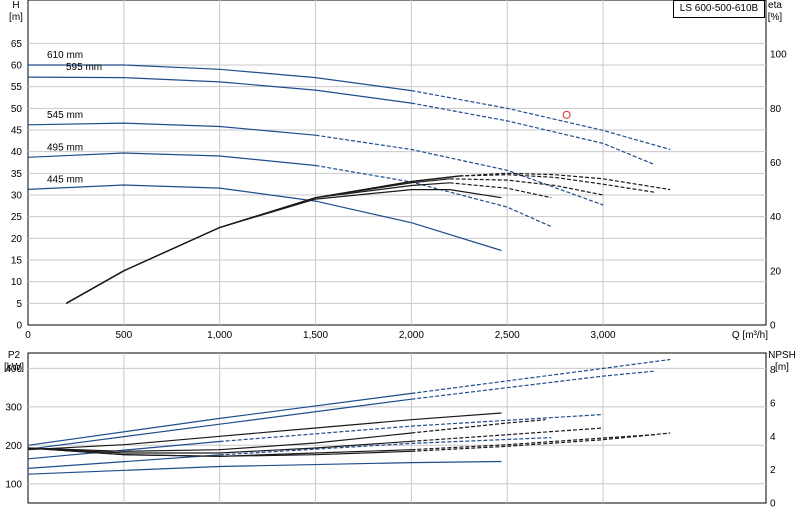 The width and height of the screenshot is (800, 520). Describe the element at coordinates (171, 129) in the screenshot. I see `head-curve-545-mm-solid` at that location.